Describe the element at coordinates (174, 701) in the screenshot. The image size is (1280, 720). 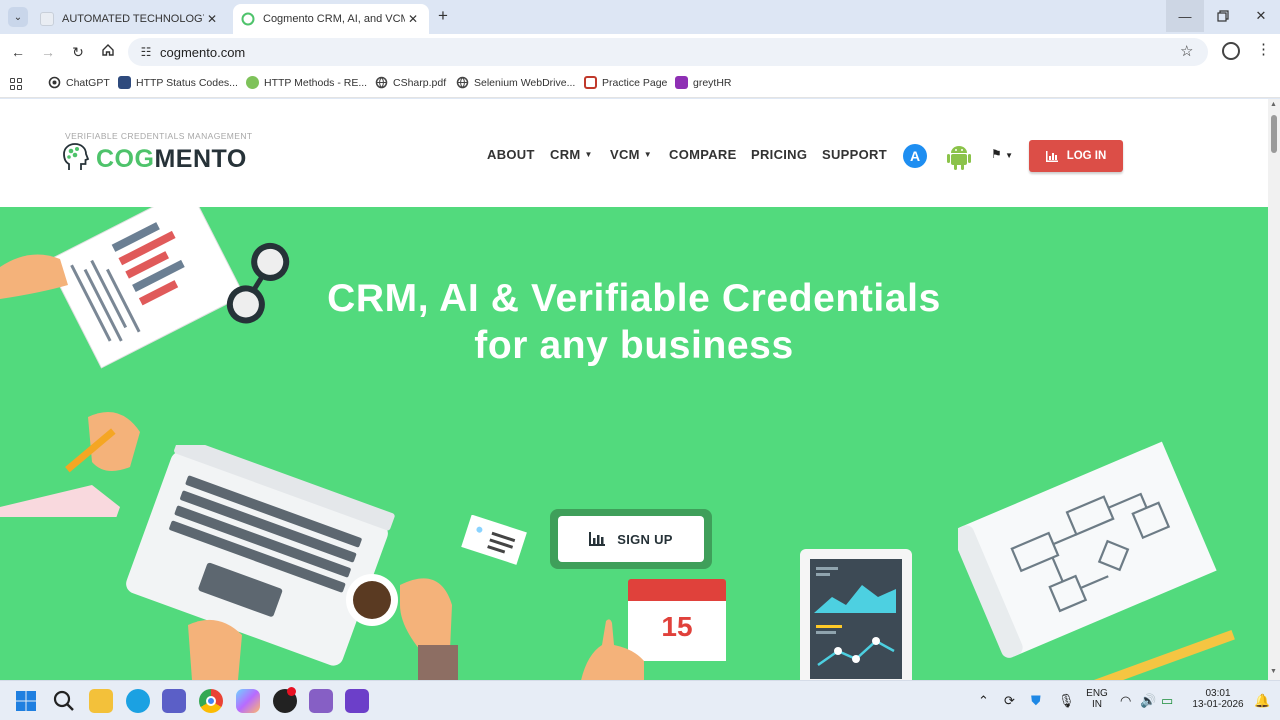
I see `teams-icon` at that location.